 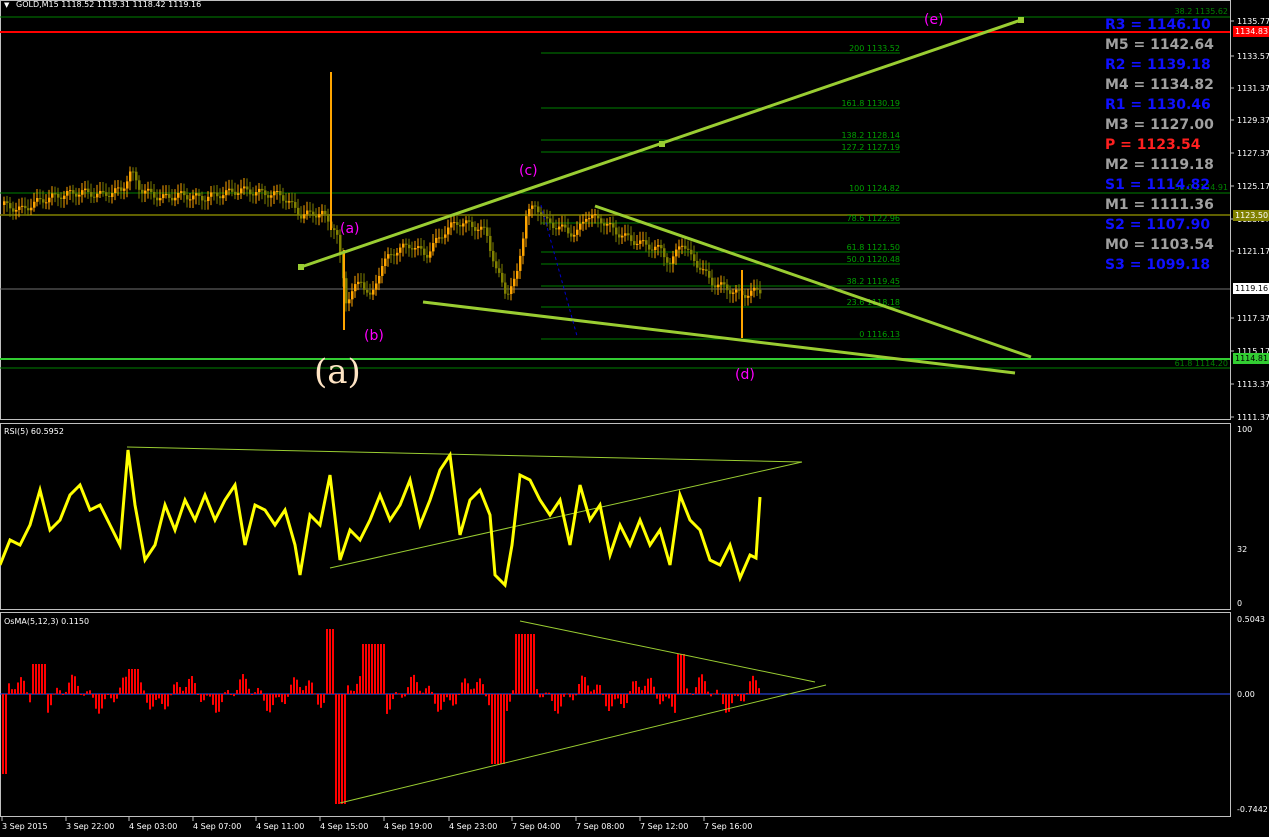 I want to click on upper-trendline-handle-mid, so click(x=662, y=144).